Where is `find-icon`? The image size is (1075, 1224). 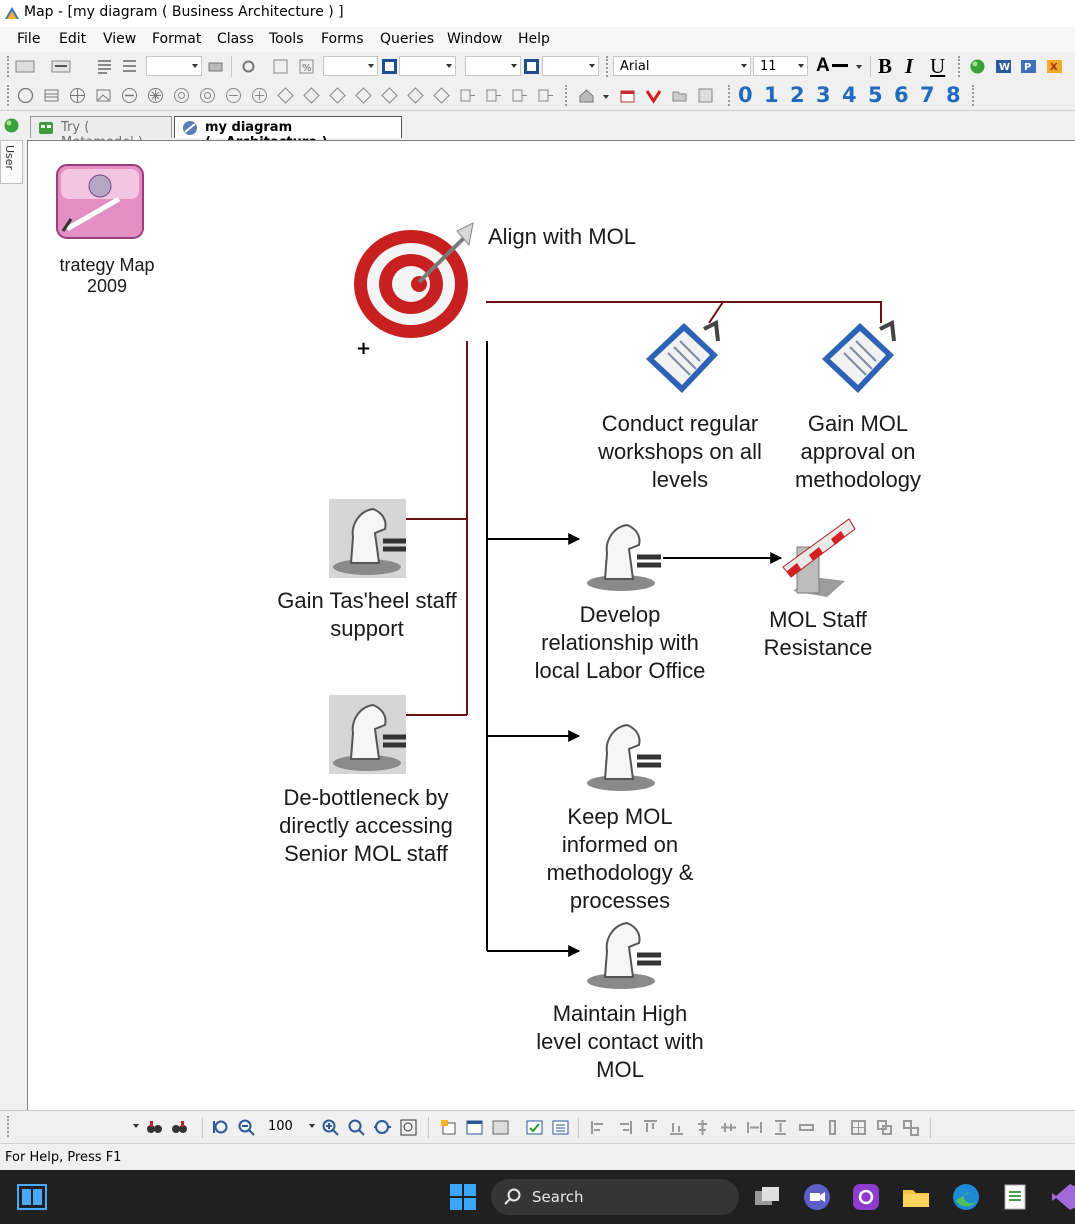 find-icon is located at coordinates (154, 1127).